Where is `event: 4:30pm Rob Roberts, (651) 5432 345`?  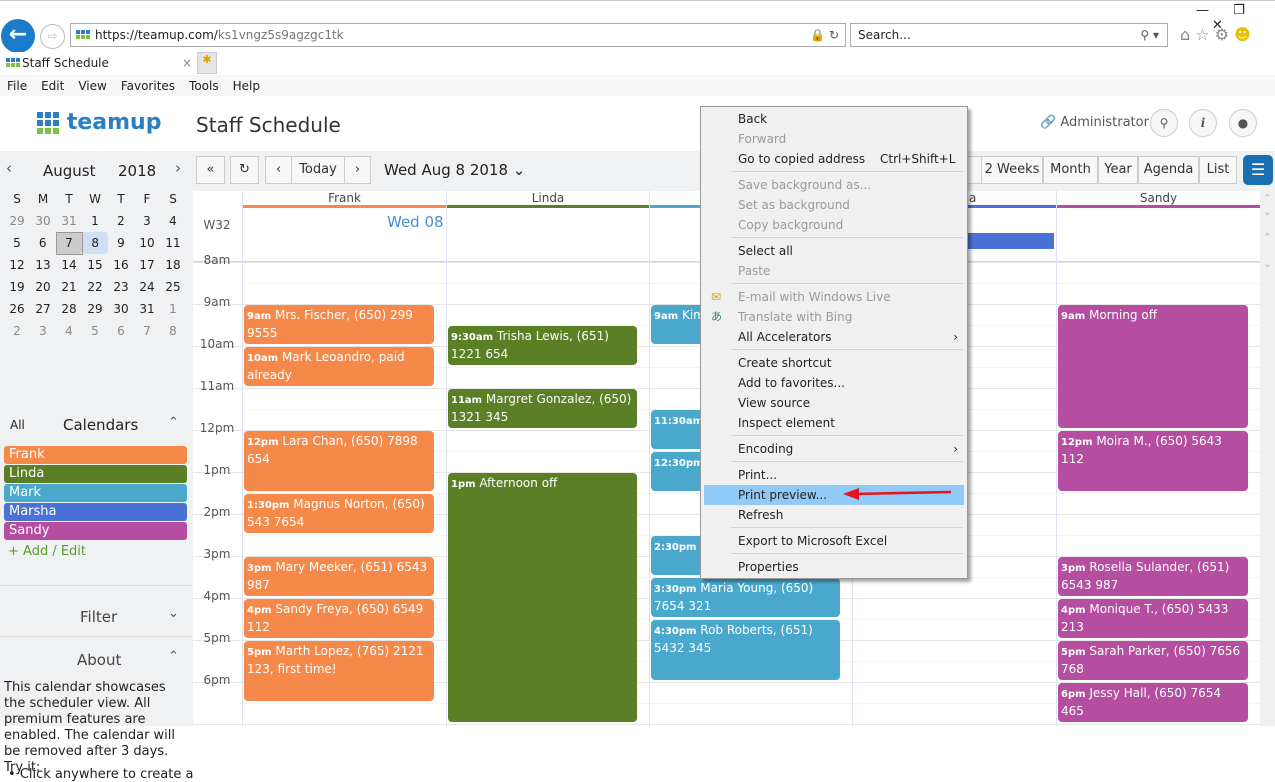 event: 4:30pm Rob Roberts, (651) 5432 345 is located at coordinates (745, 650).